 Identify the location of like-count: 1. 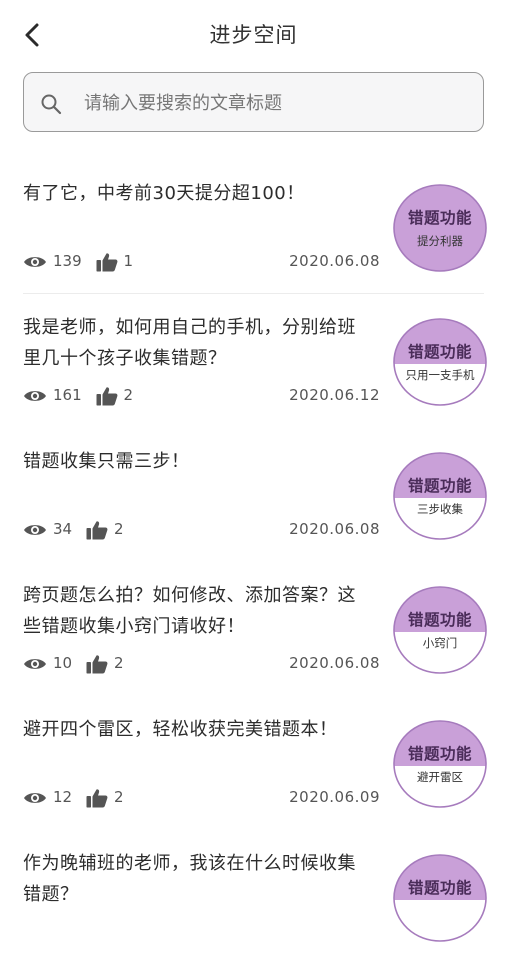
(128, 261).